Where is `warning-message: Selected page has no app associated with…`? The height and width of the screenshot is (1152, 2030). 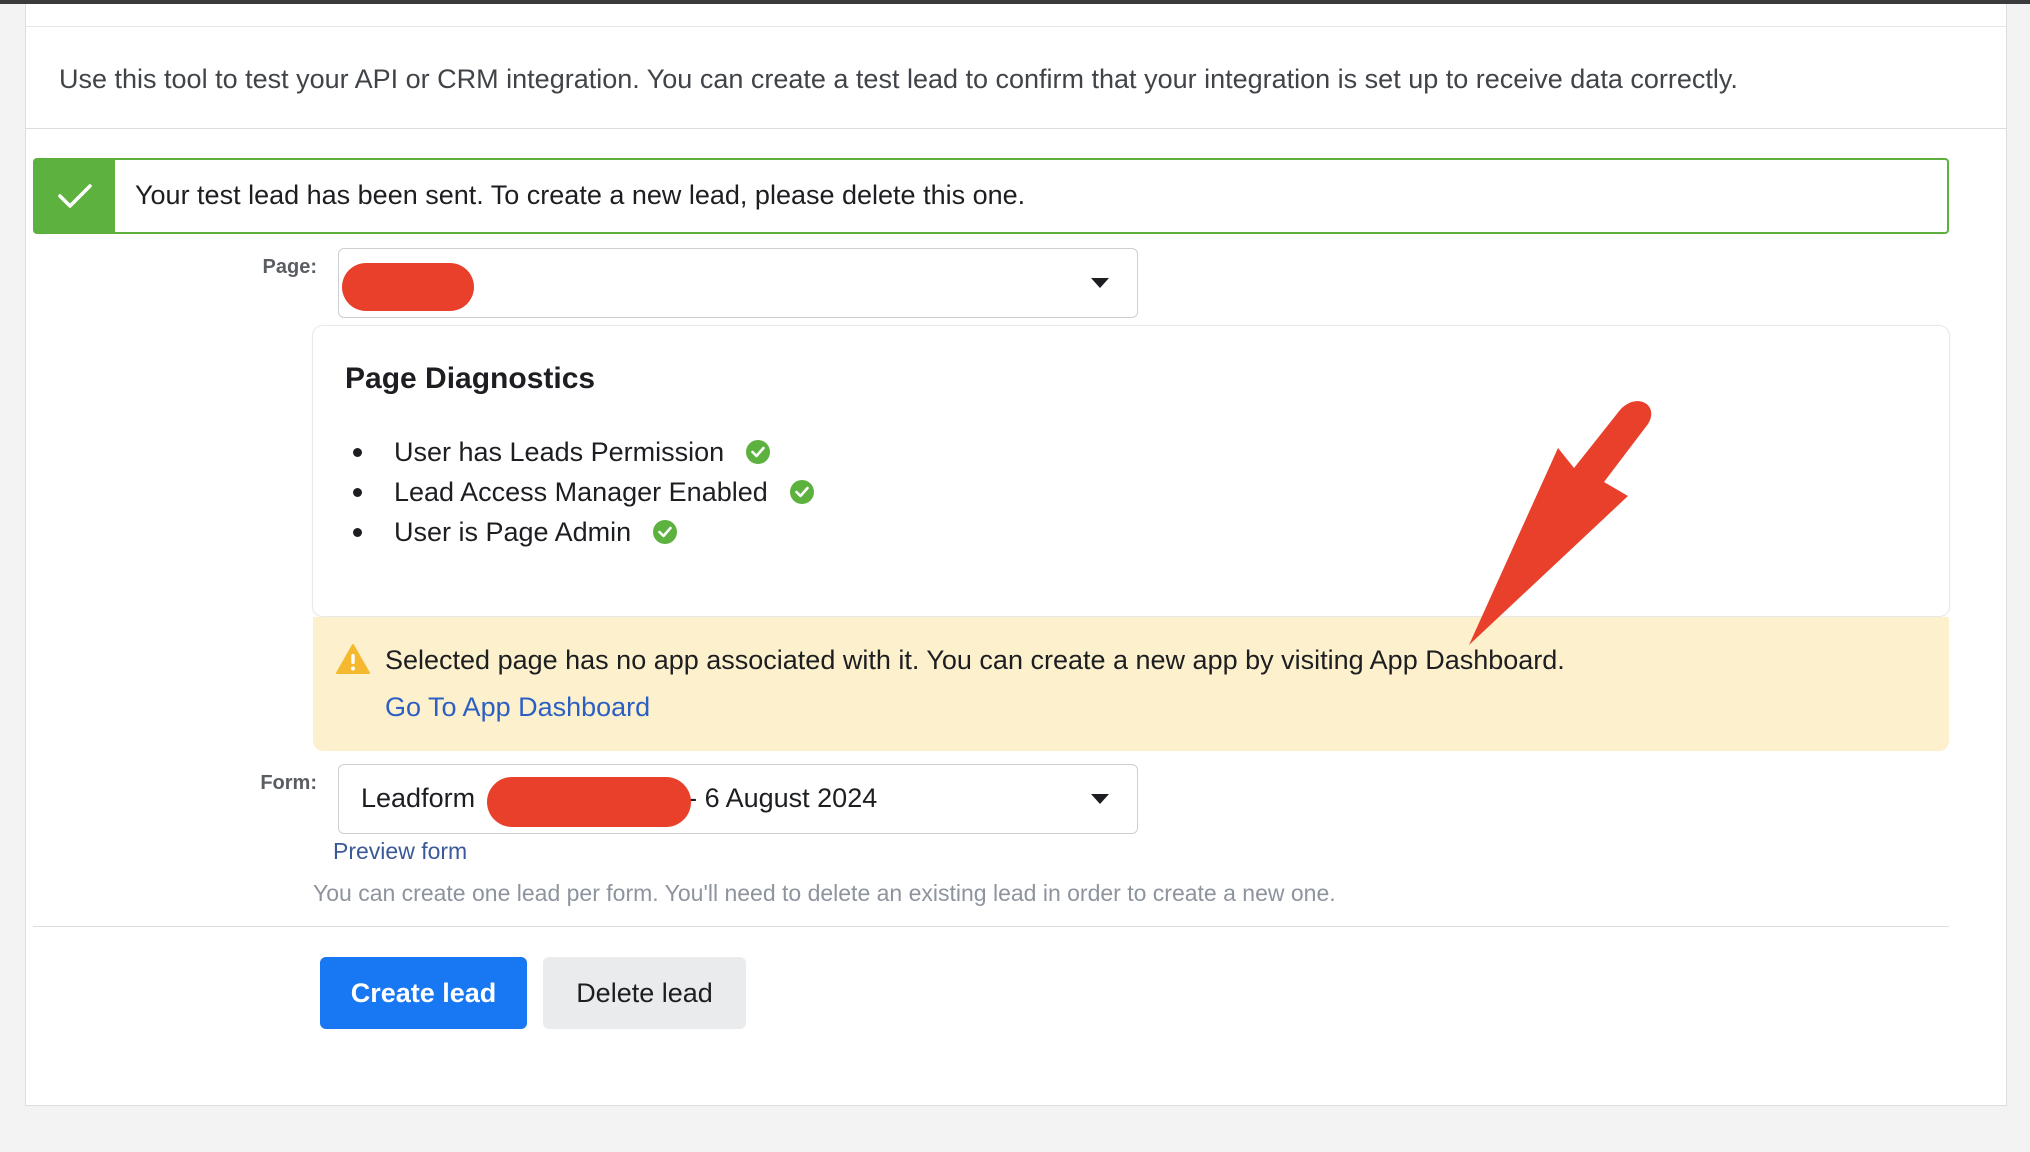 warning-message: Selected page has no app associated with… is located at coordinates (975, 660).